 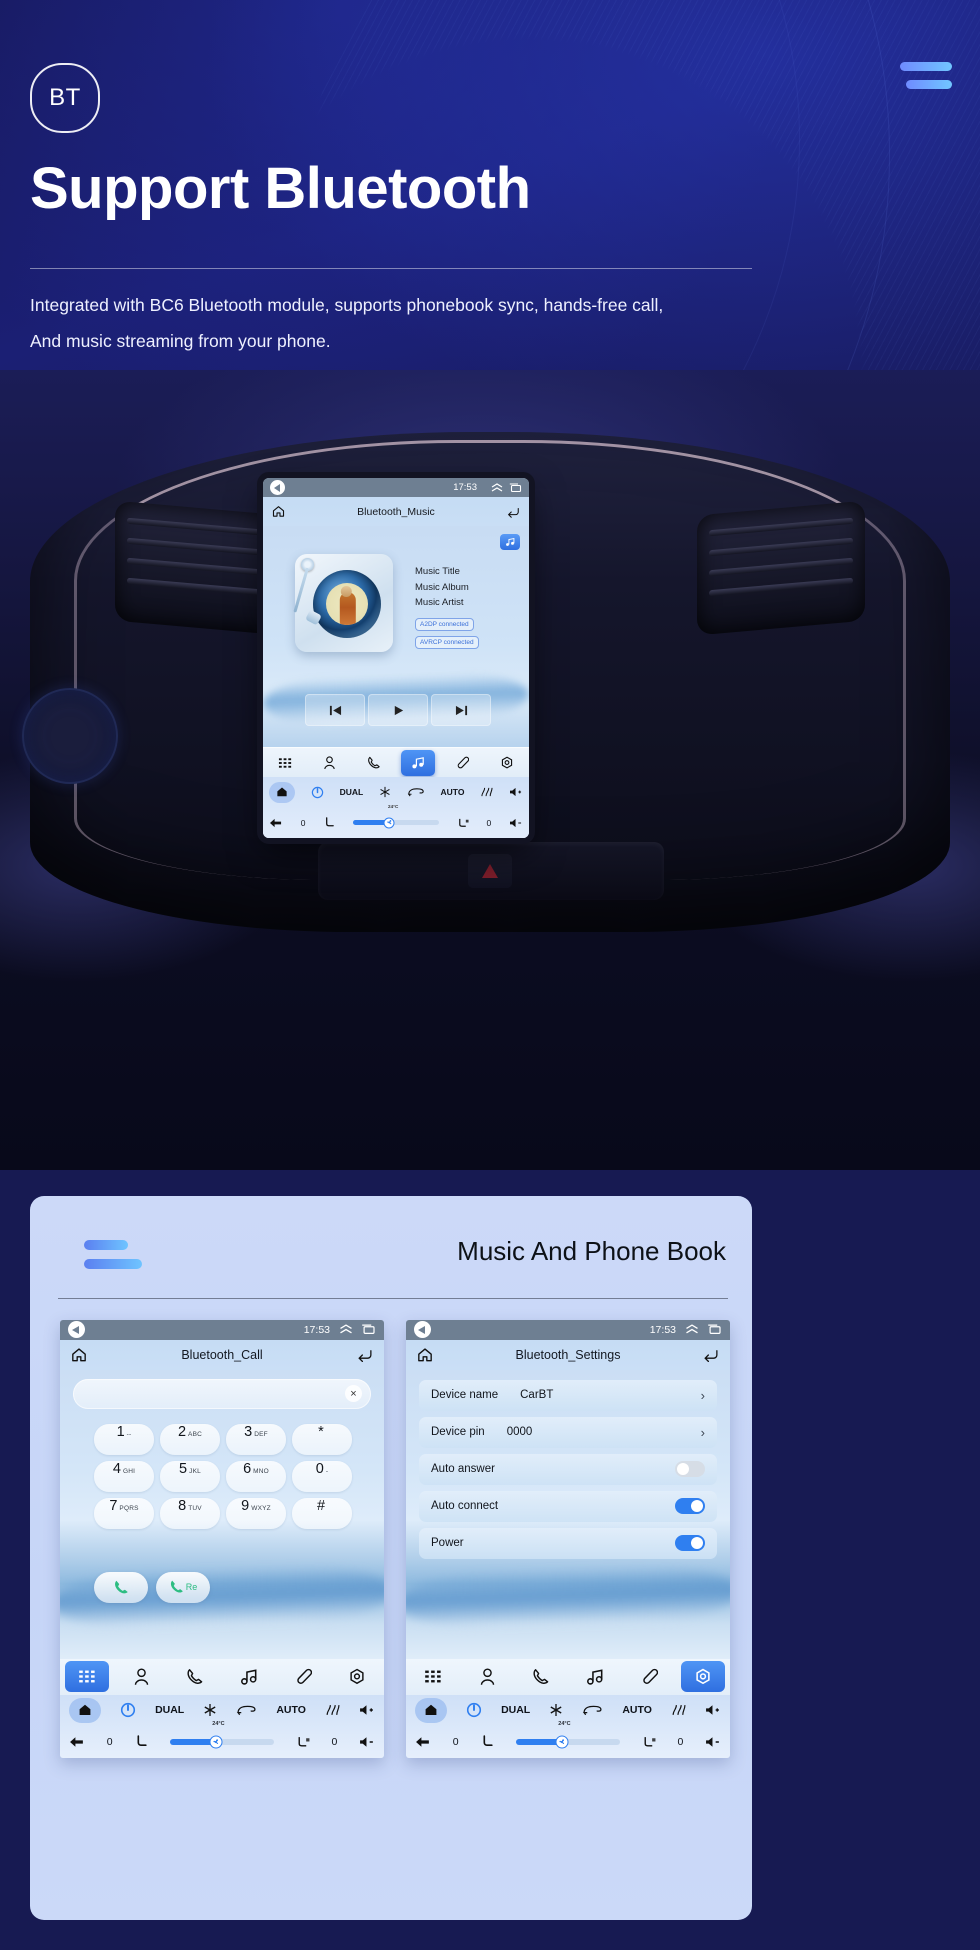 I want to click on key-2: 2 ABC, so click(x=190, y=1439).